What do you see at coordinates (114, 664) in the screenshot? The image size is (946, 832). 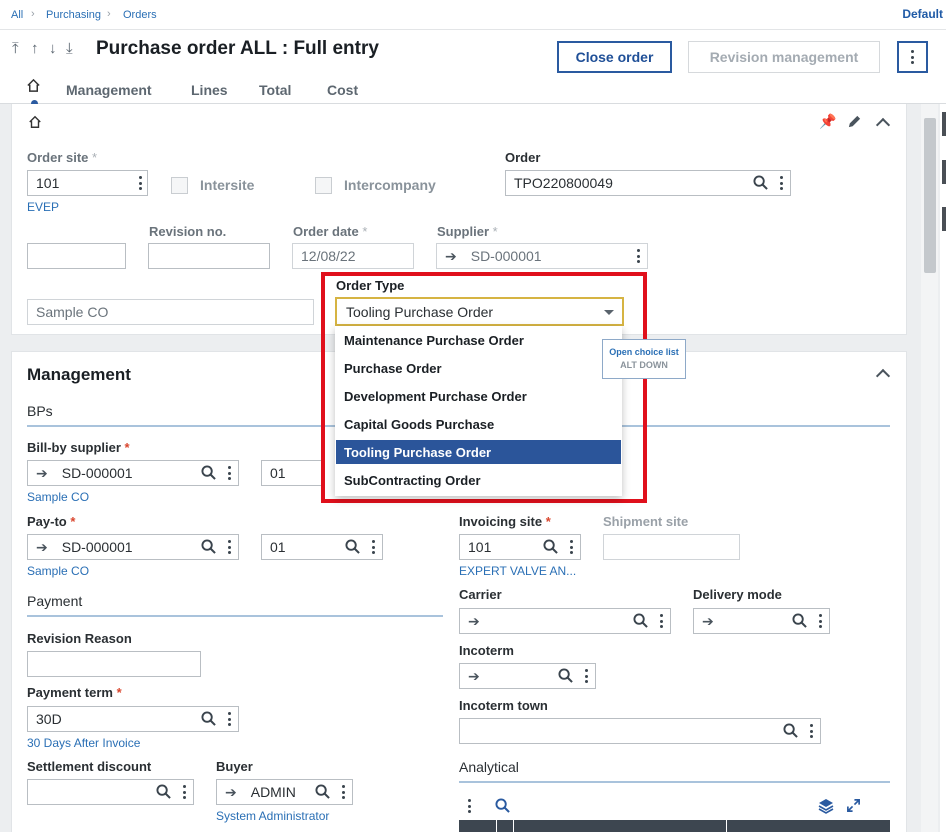 I see `revision-reason-field` at bounding box center [114, 664].